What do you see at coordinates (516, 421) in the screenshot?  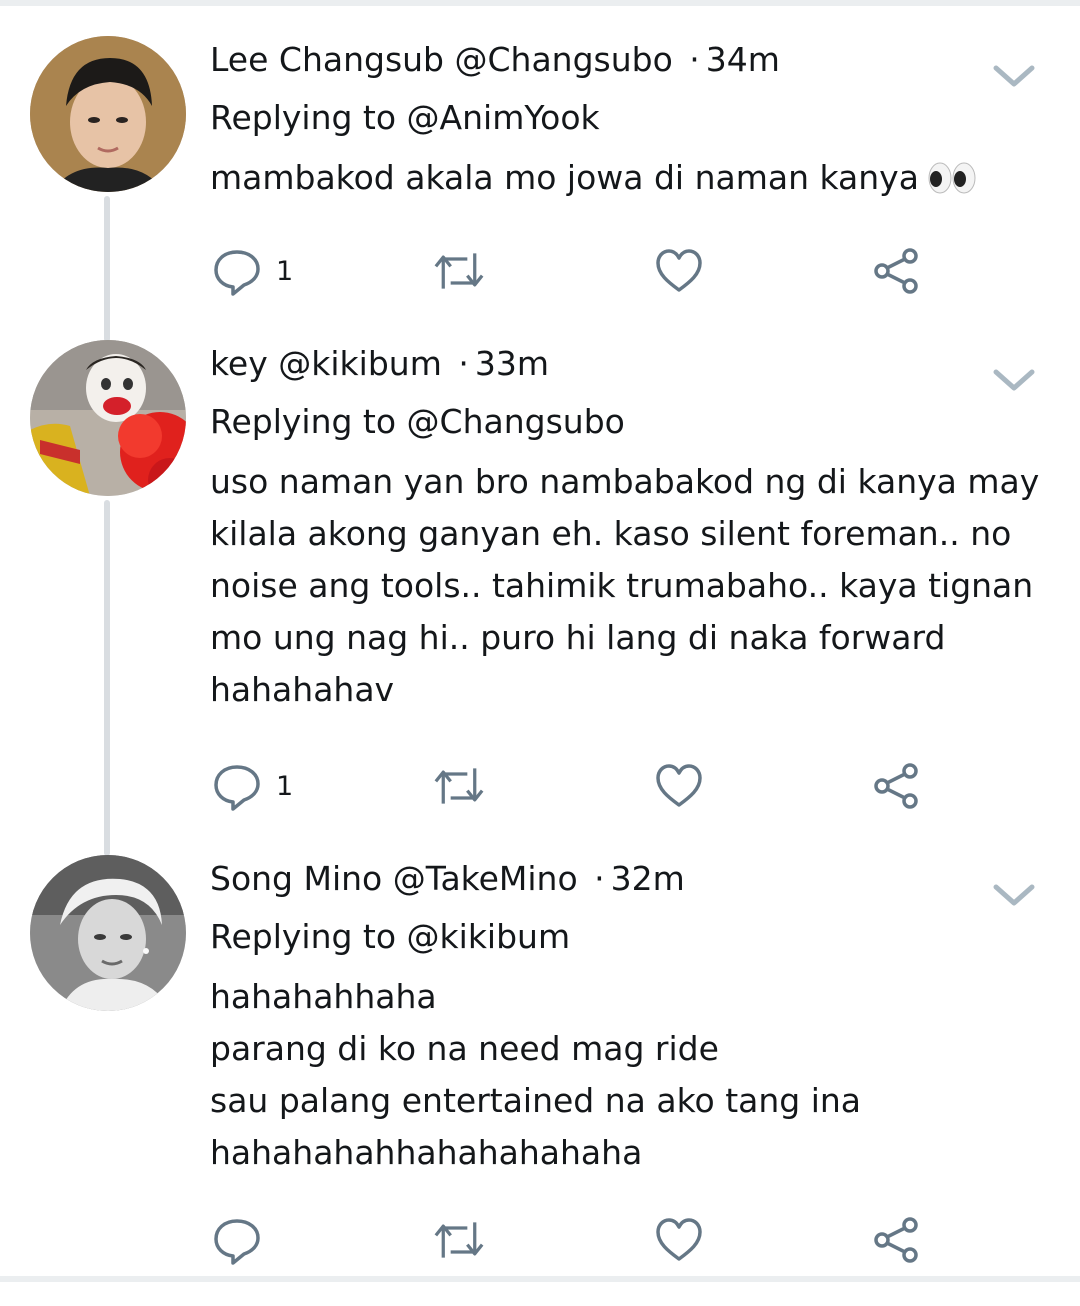 I see `replying-handle: @Changsubo` at bounding box center [516, 421].